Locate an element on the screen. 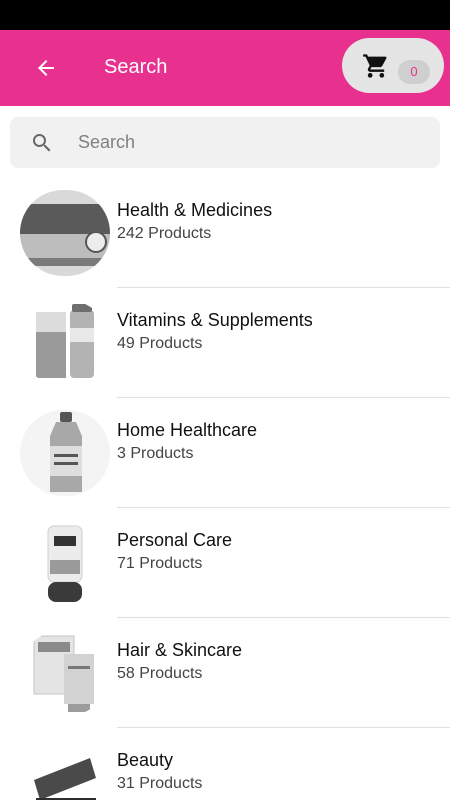 The height and width of the screenshot is (800, 450). category-count: 3 Products is located at coordinates (155, 453).